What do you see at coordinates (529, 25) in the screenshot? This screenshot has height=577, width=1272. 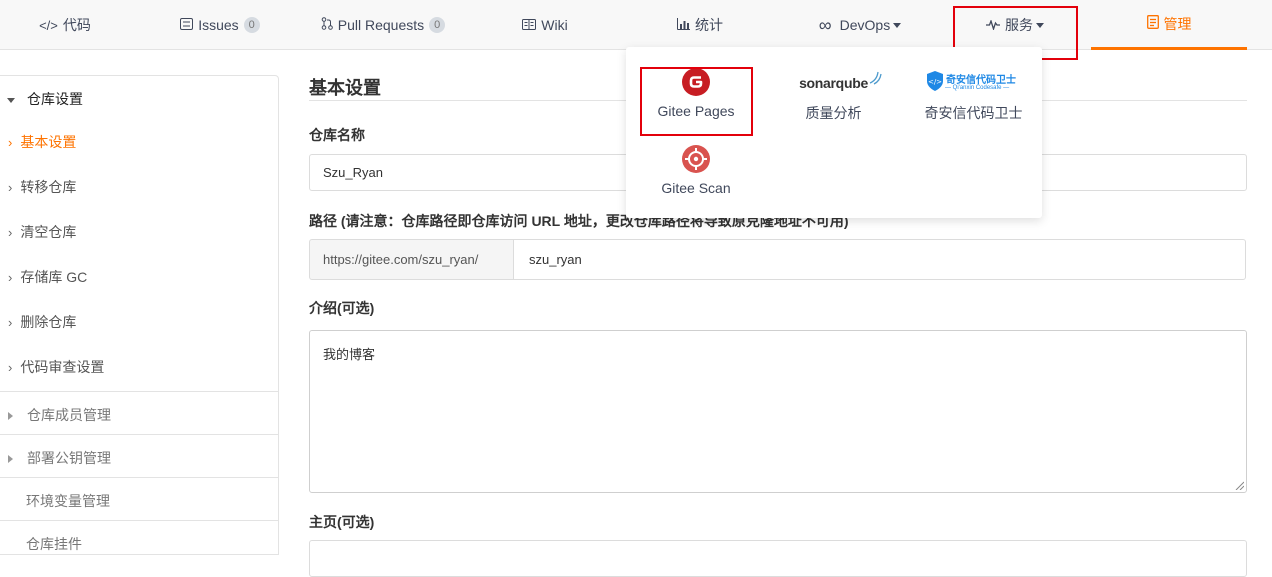 I see `book-icon` at bounding box center [529, 25].